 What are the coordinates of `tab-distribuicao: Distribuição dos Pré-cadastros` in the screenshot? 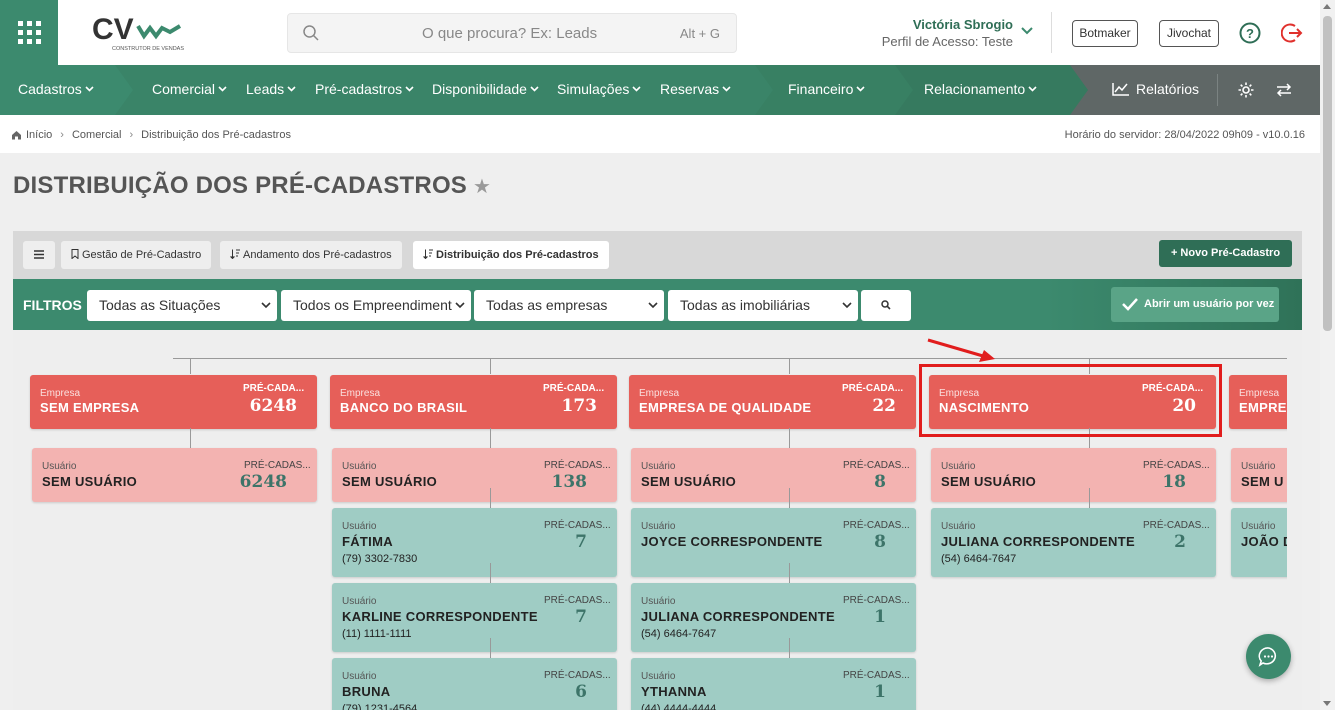 It's located at (511, 255).